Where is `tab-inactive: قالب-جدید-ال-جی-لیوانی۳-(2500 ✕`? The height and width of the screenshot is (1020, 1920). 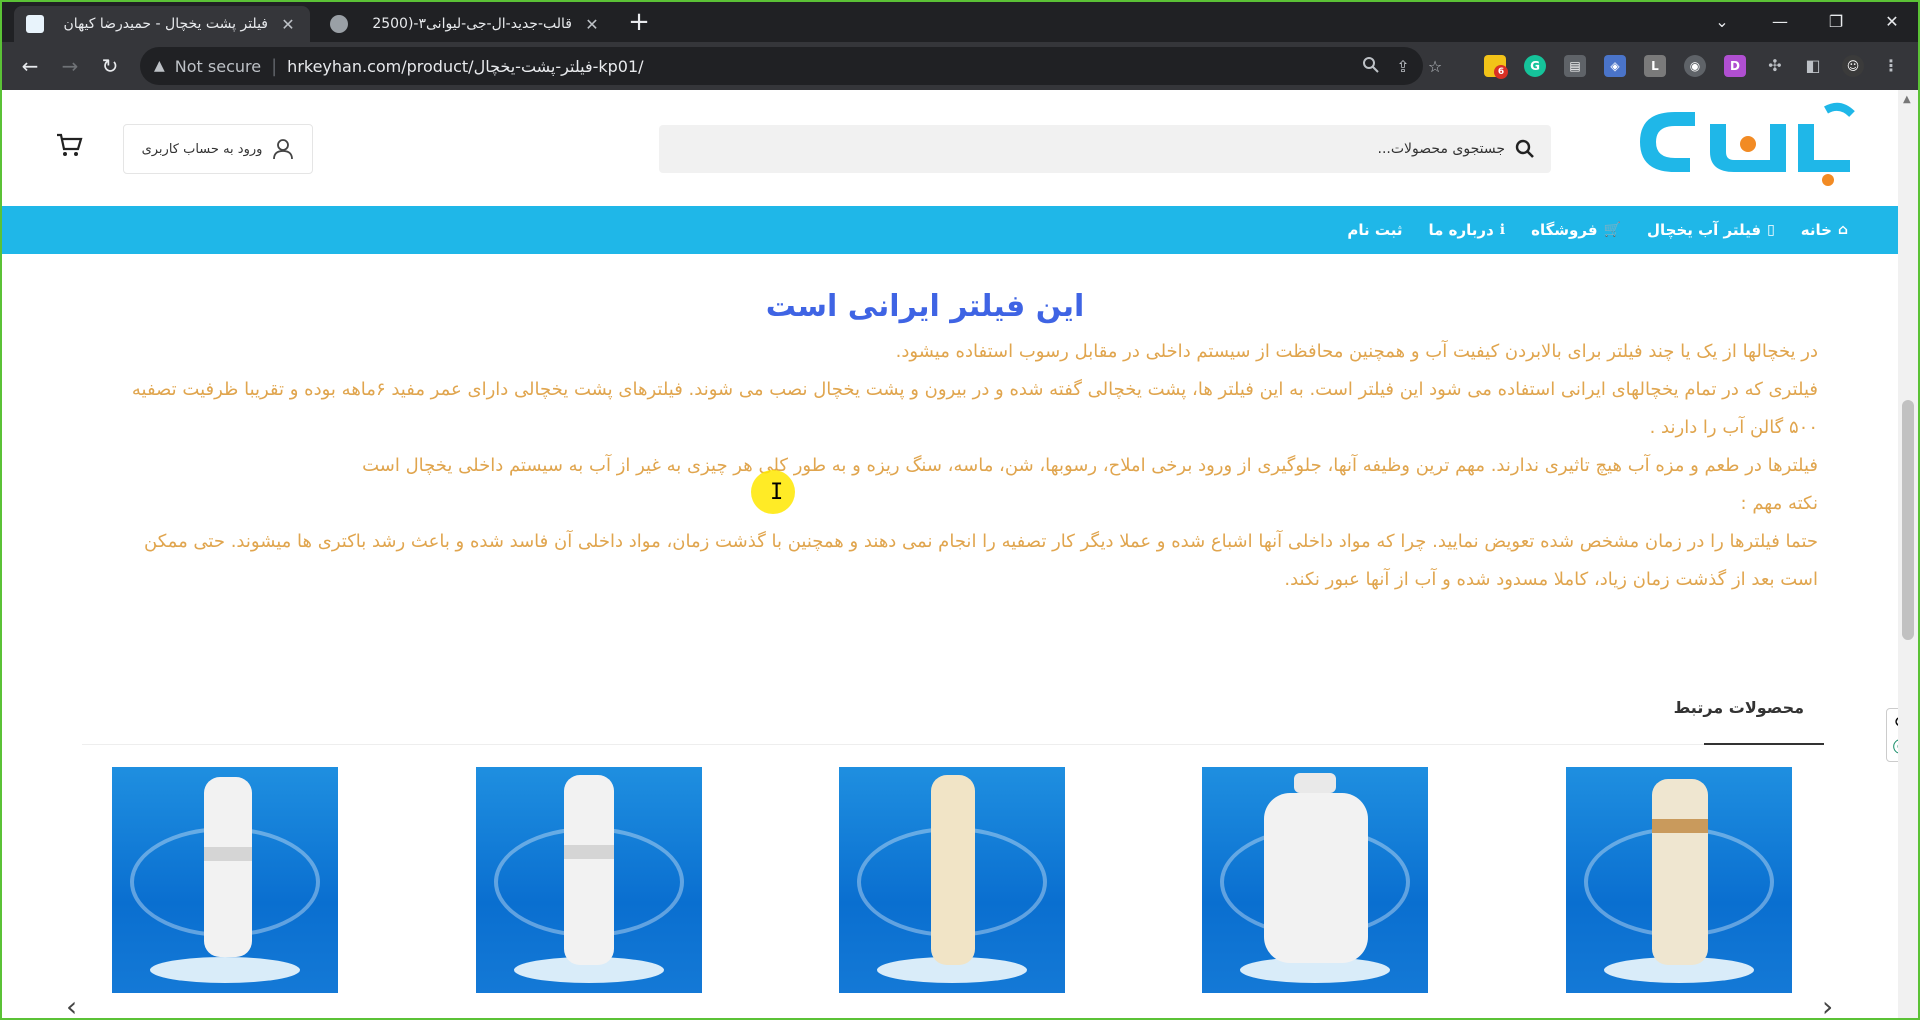
tab-inactive: قالب-جدید-ال-جی-لیوانی۳-(2500 ✕ is located at coordinates (466, 24).